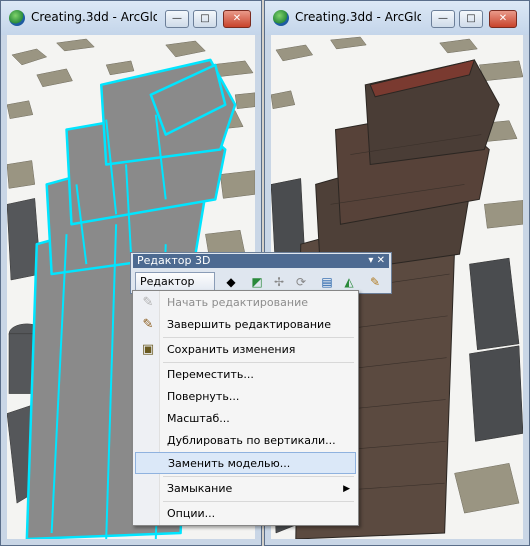 Image resolution: width=530 pixels, height=546 pixels. What do you see at coordinates (257, 282) in the screenshot?
I see `edit-vertices-icon: ◩` at bounding box center [257, 282].